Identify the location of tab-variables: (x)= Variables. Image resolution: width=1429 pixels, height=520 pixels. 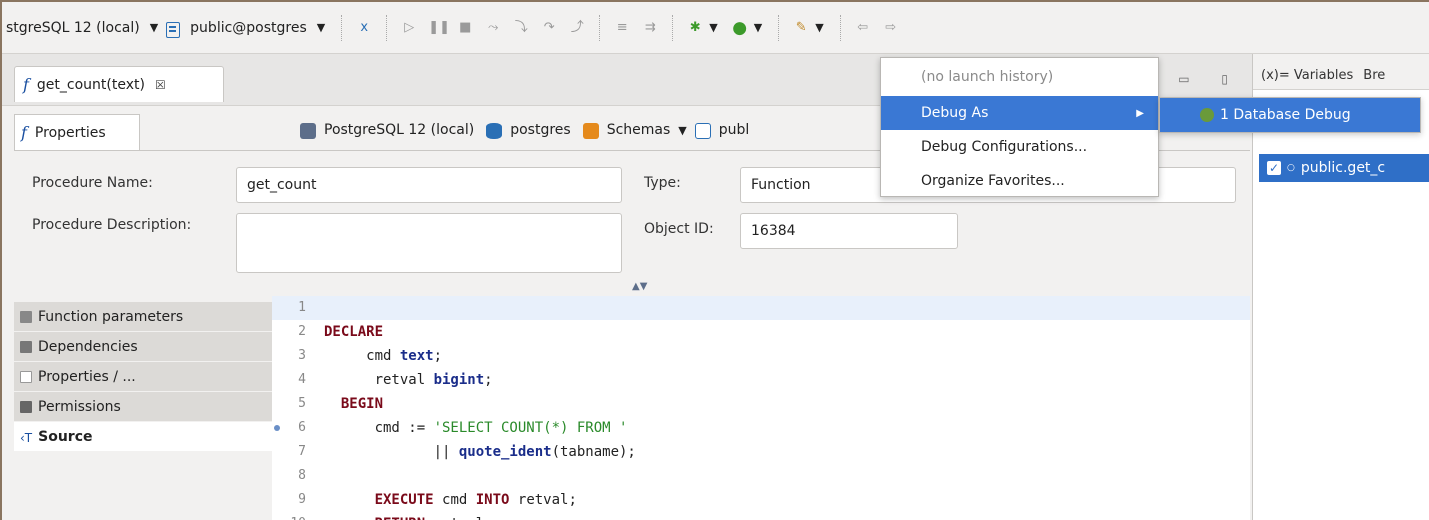
(1307, 78).